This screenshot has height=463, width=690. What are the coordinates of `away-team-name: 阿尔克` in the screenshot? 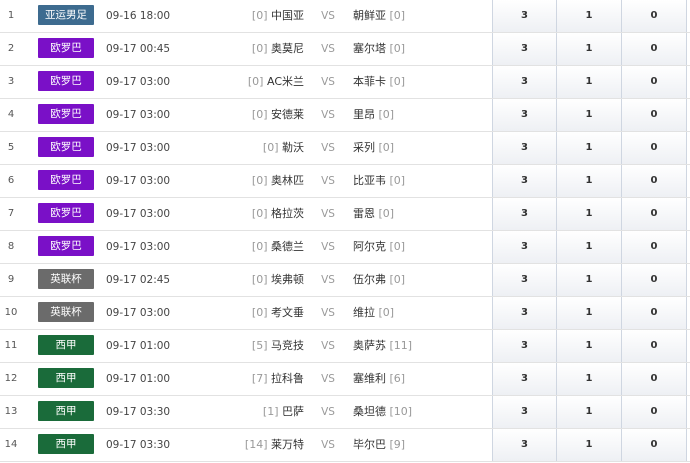 It's located at (369, 246).